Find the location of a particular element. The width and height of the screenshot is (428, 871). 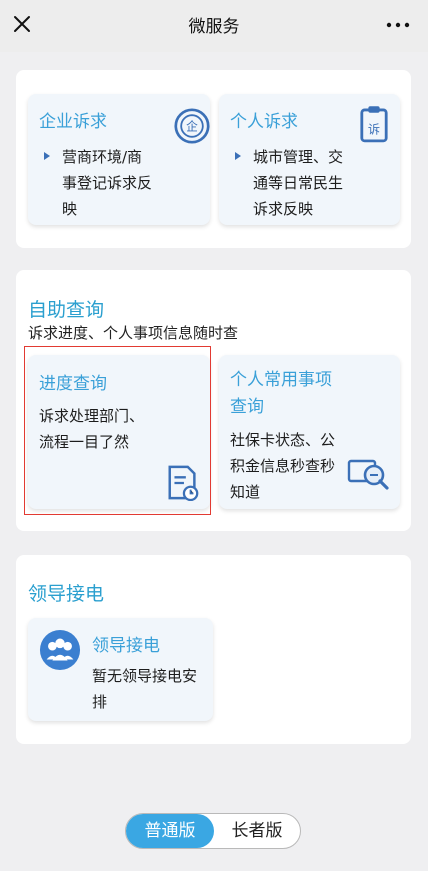

personal-items-query-desc: 社保卡状态、公 积金信息秒查秒 知道 is located at coordinates (282, 466).